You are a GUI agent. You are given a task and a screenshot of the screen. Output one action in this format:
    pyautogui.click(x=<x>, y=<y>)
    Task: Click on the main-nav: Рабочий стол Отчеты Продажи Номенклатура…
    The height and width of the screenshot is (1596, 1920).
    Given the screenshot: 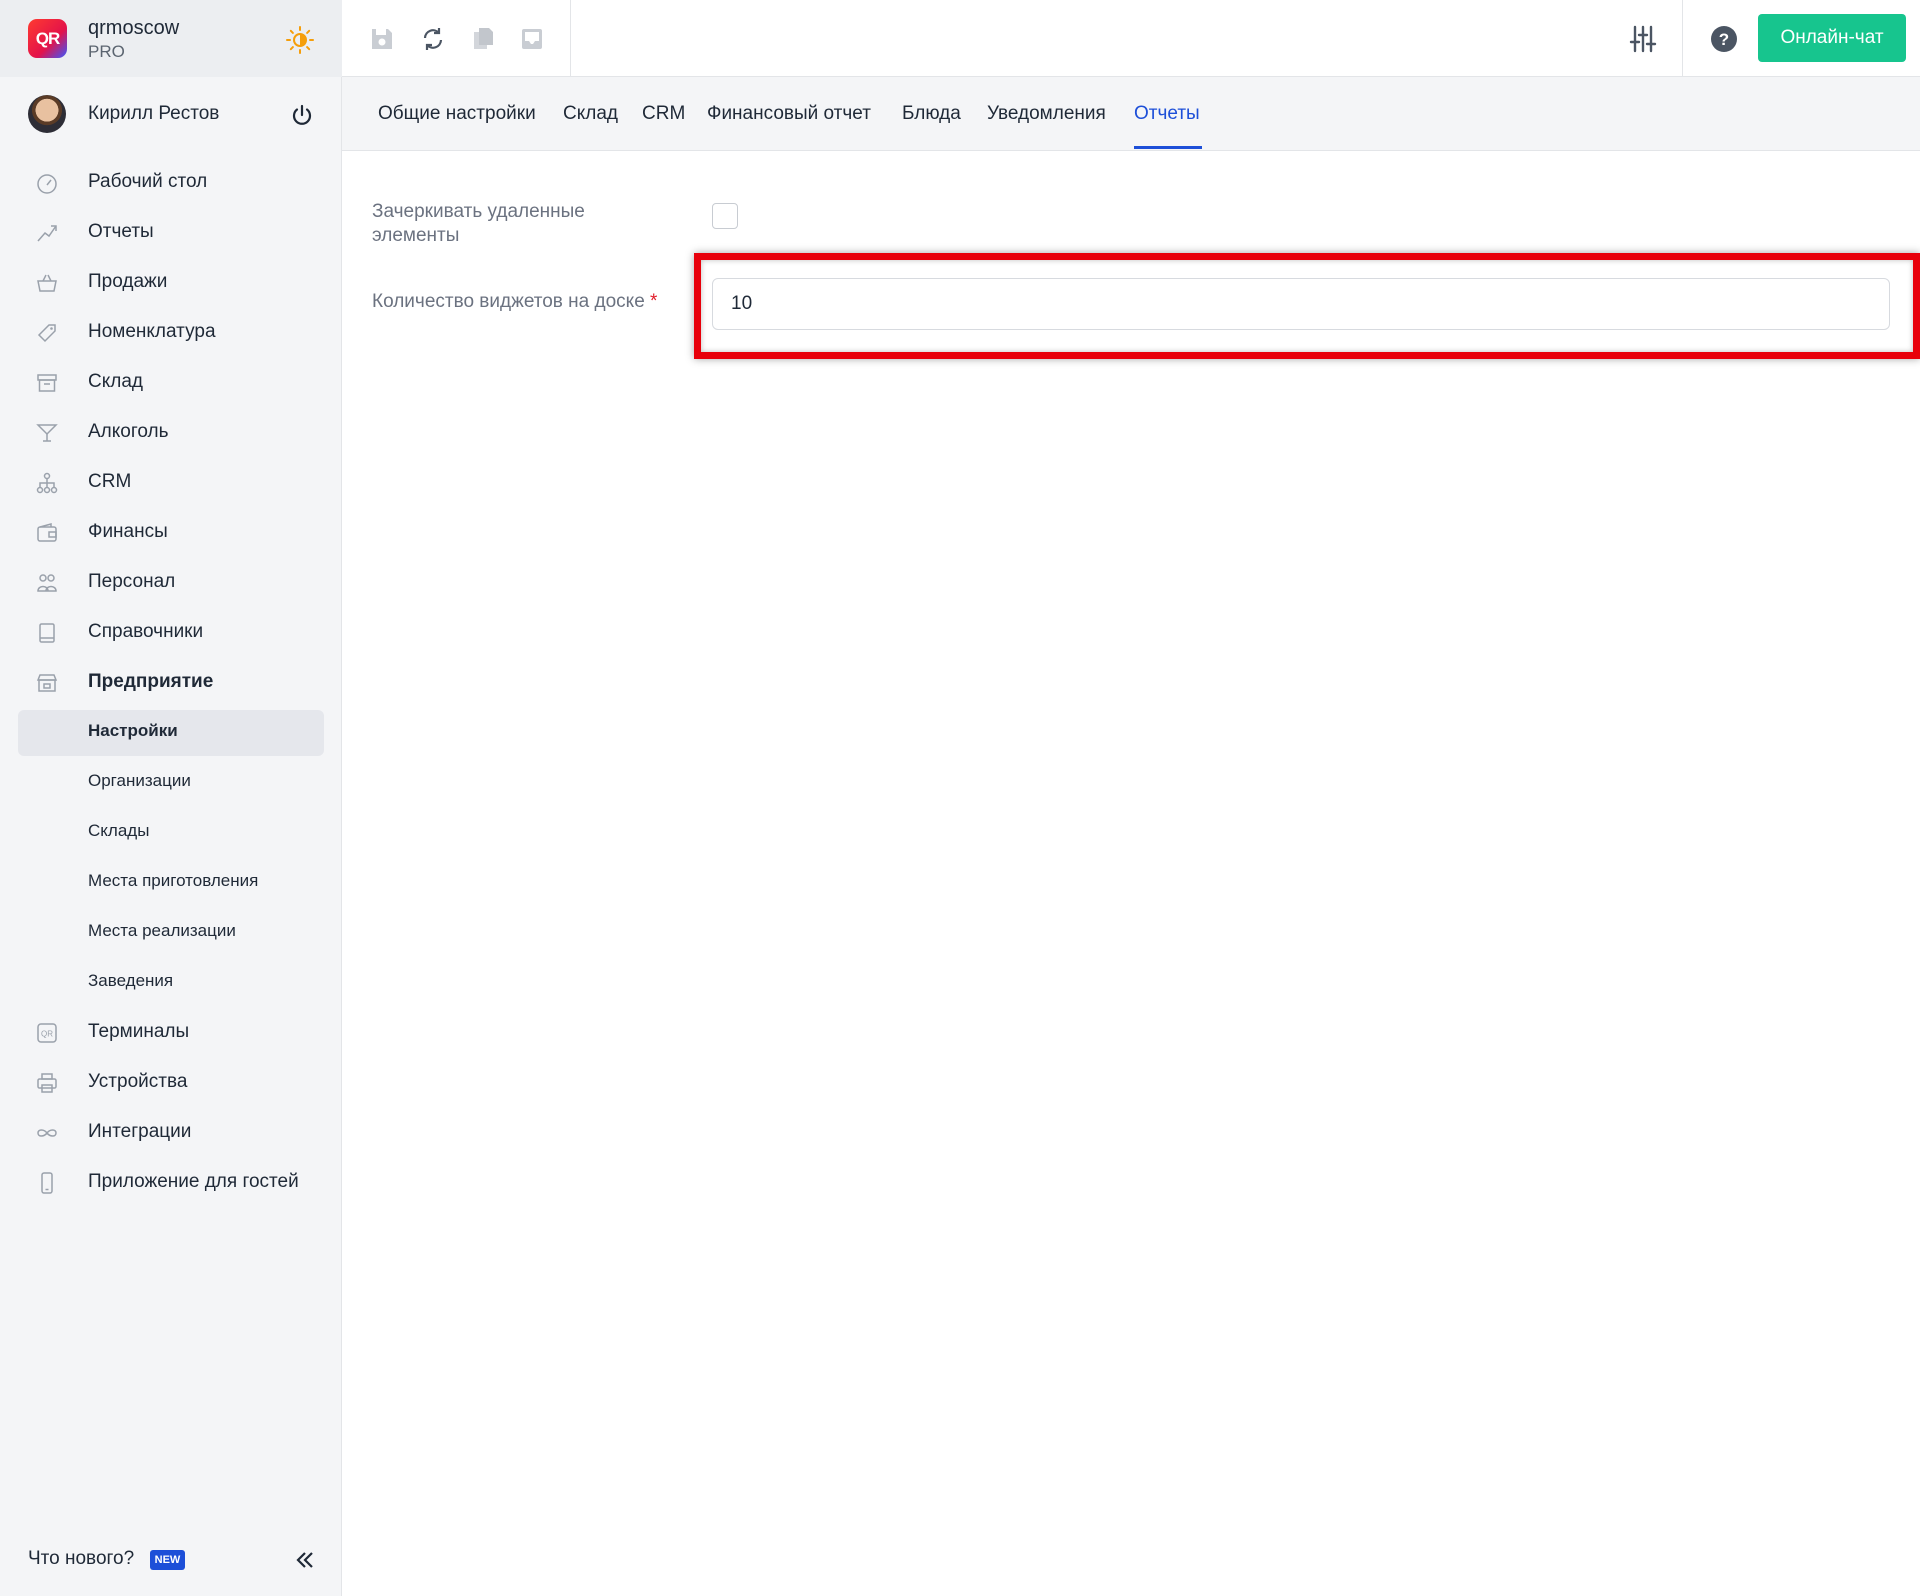 What is the action you would take?
    pyautogui.click(x=171, y=682)
    